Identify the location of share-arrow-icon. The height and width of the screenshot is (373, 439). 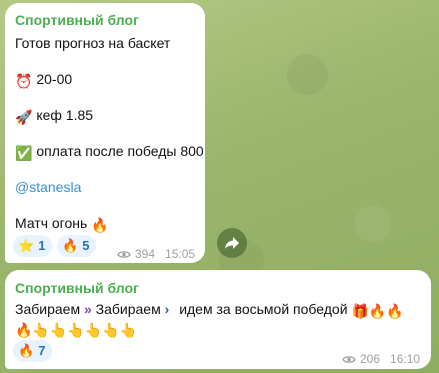
(232, 243).